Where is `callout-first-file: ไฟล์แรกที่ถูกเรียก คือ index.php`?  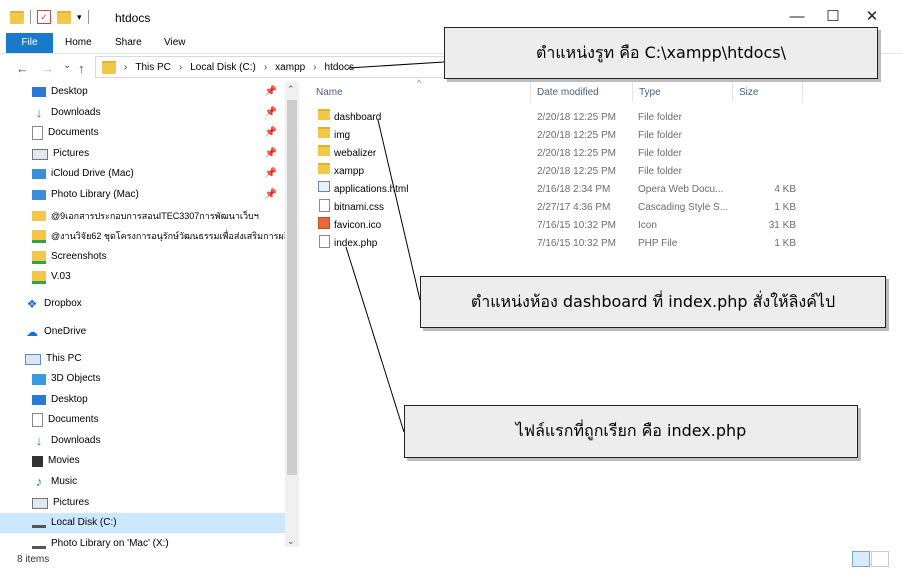 callout-first-file: ไฟล์แรกที่ถูกเรียก คือ index.php is located at coordinates (631, 431).